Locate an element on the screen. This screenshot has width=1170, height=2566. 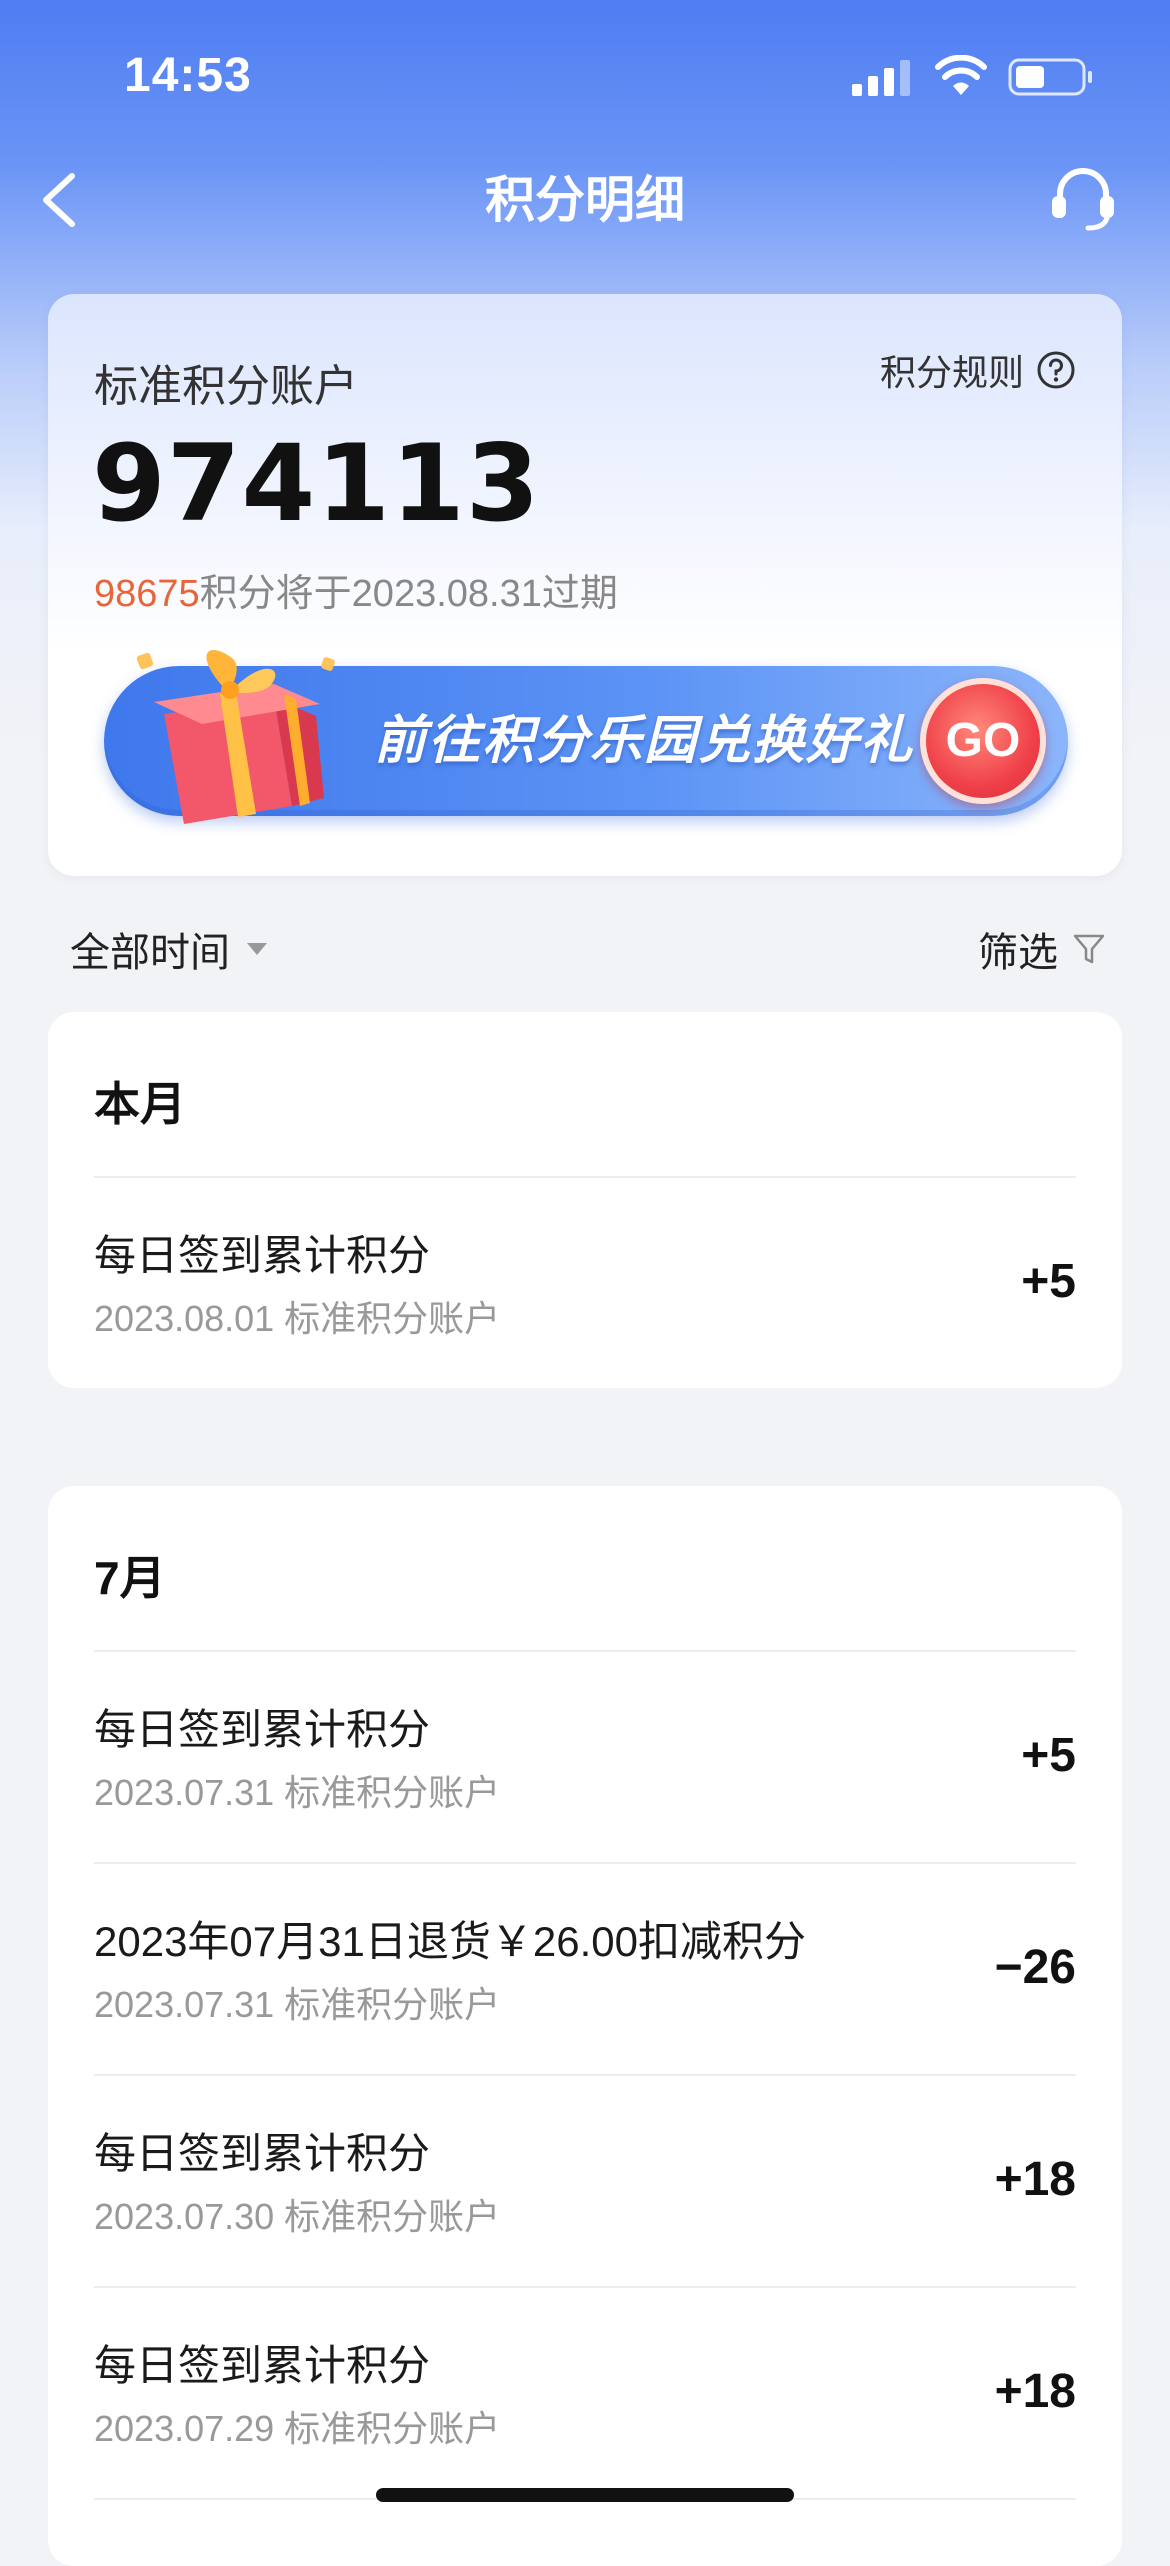
expiring-points-text: 积分将于2023.08.31过期 is located at coordinates (408, 594).